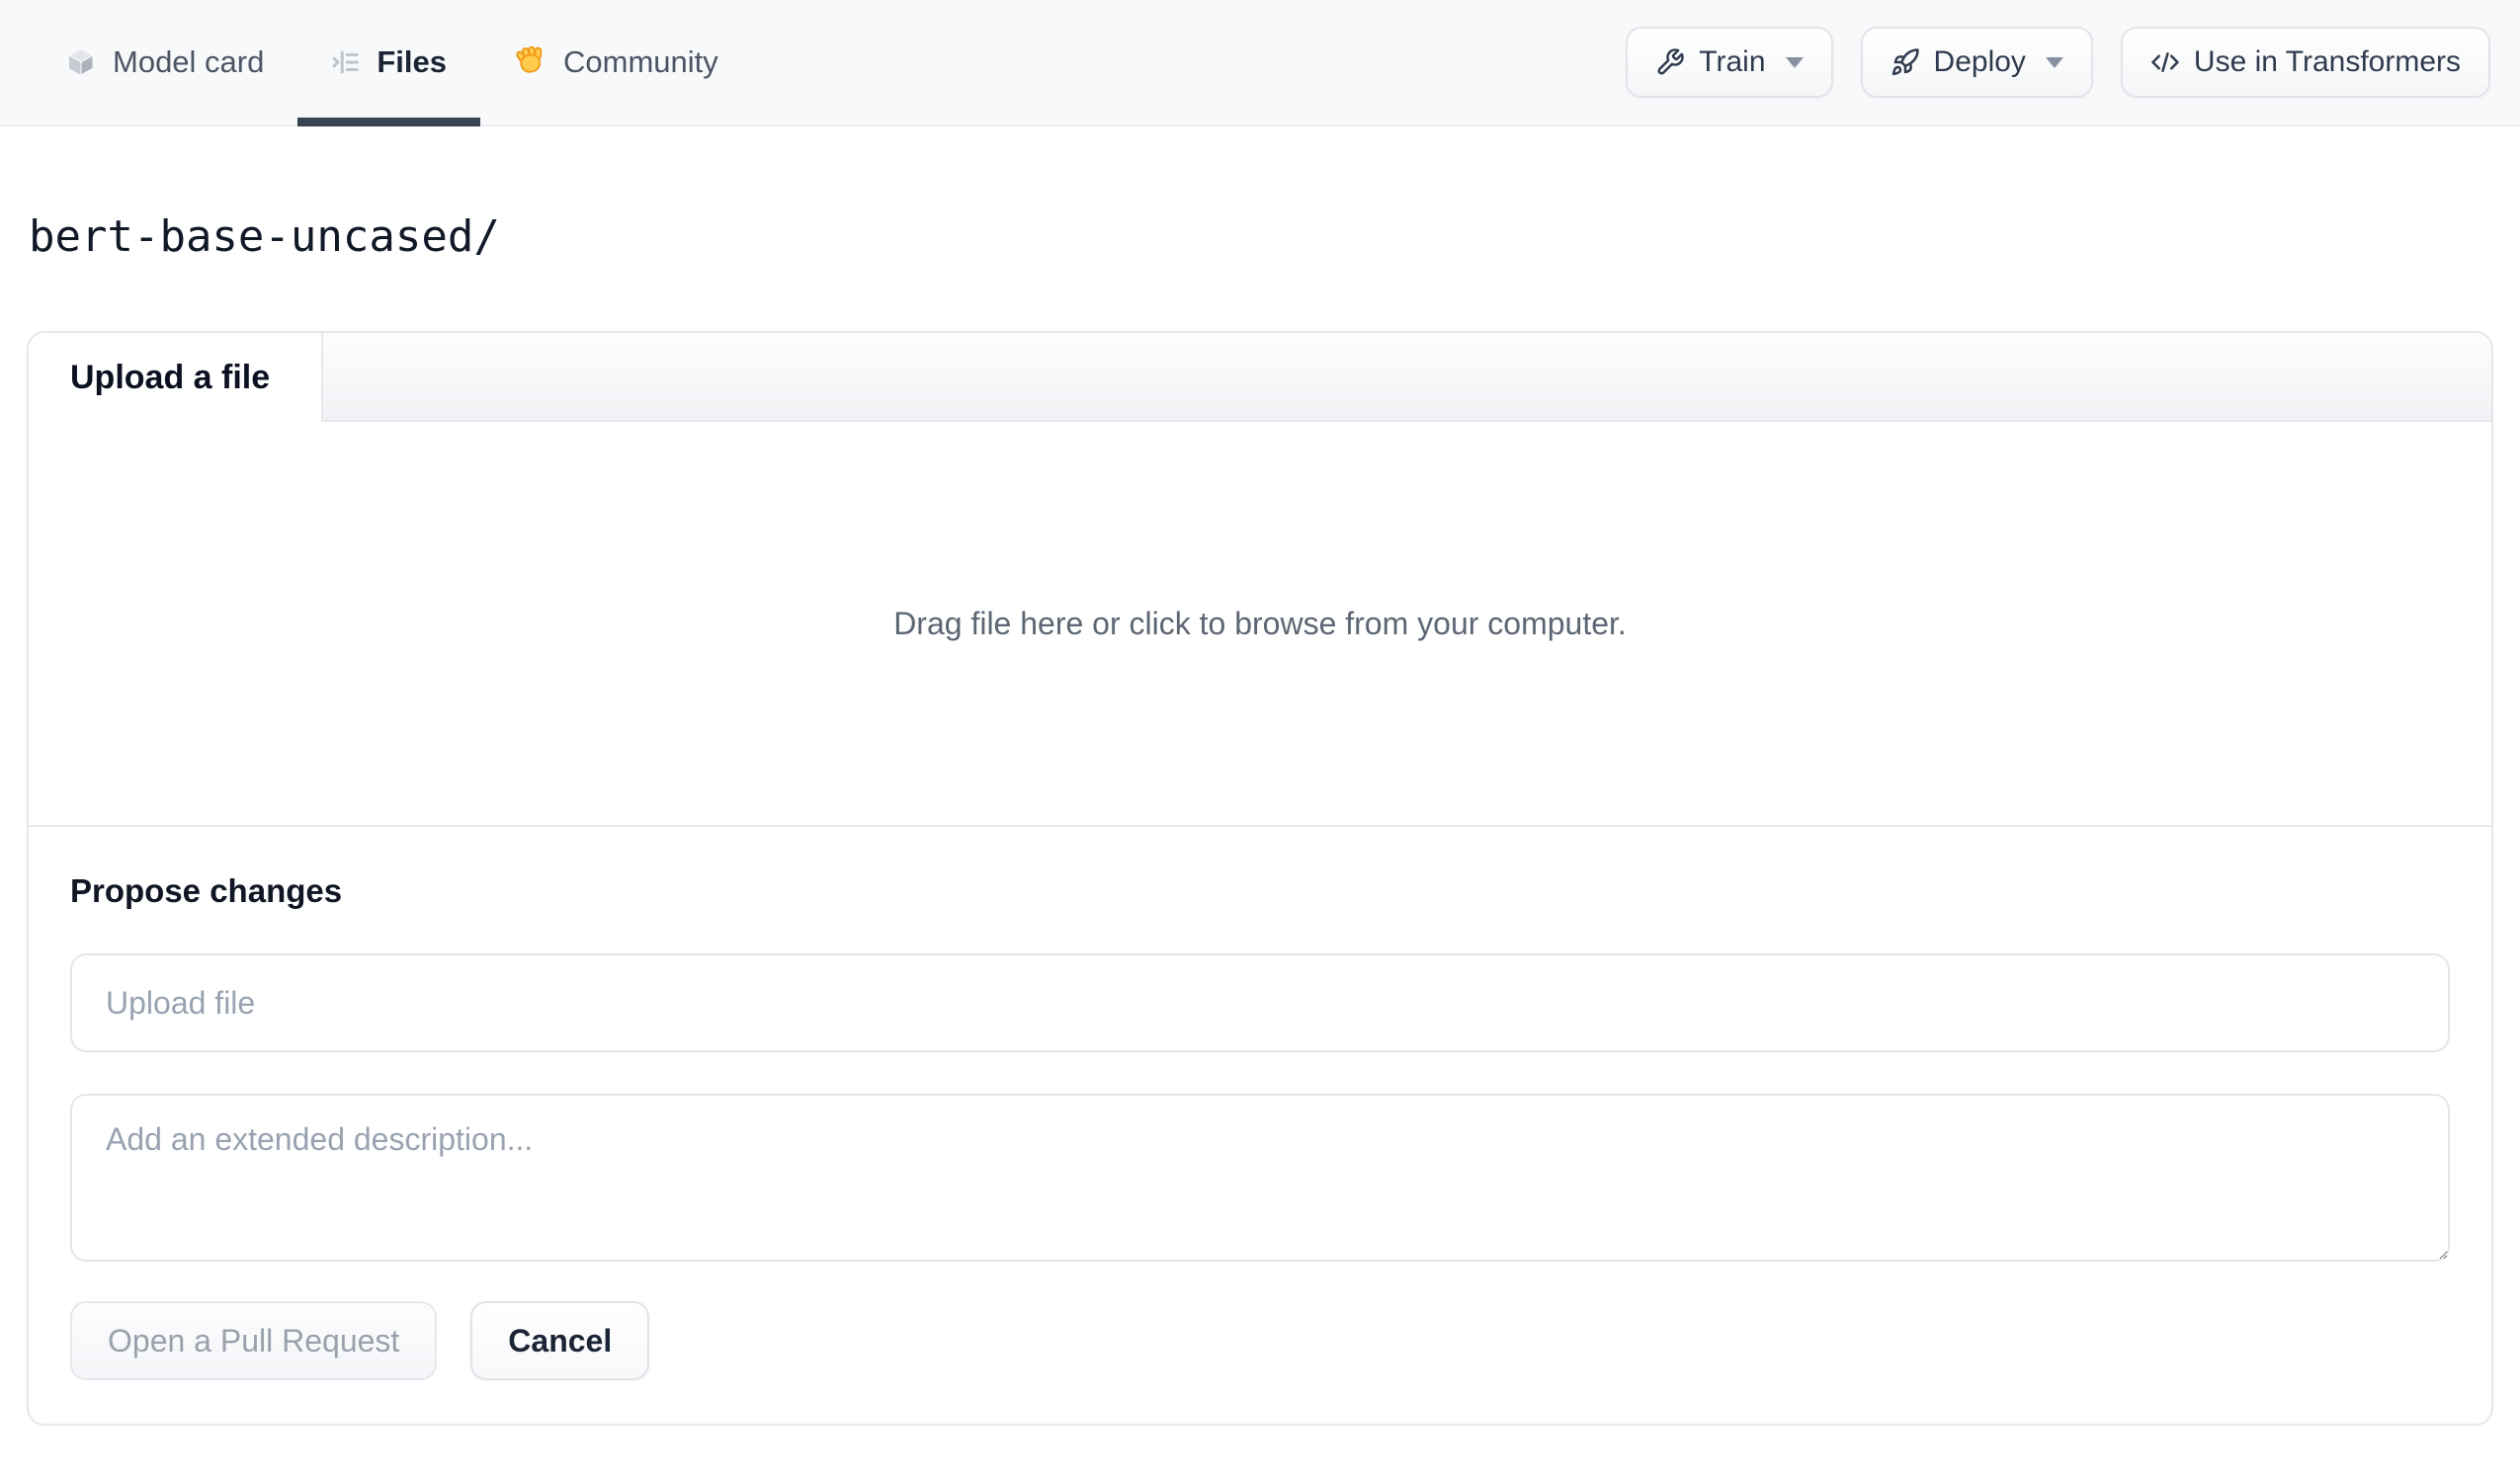  What do you see at coordinates (189, 61) in the screenshot?
I see `tab-label-model-card: Model card` at bounding box center [189, 61].